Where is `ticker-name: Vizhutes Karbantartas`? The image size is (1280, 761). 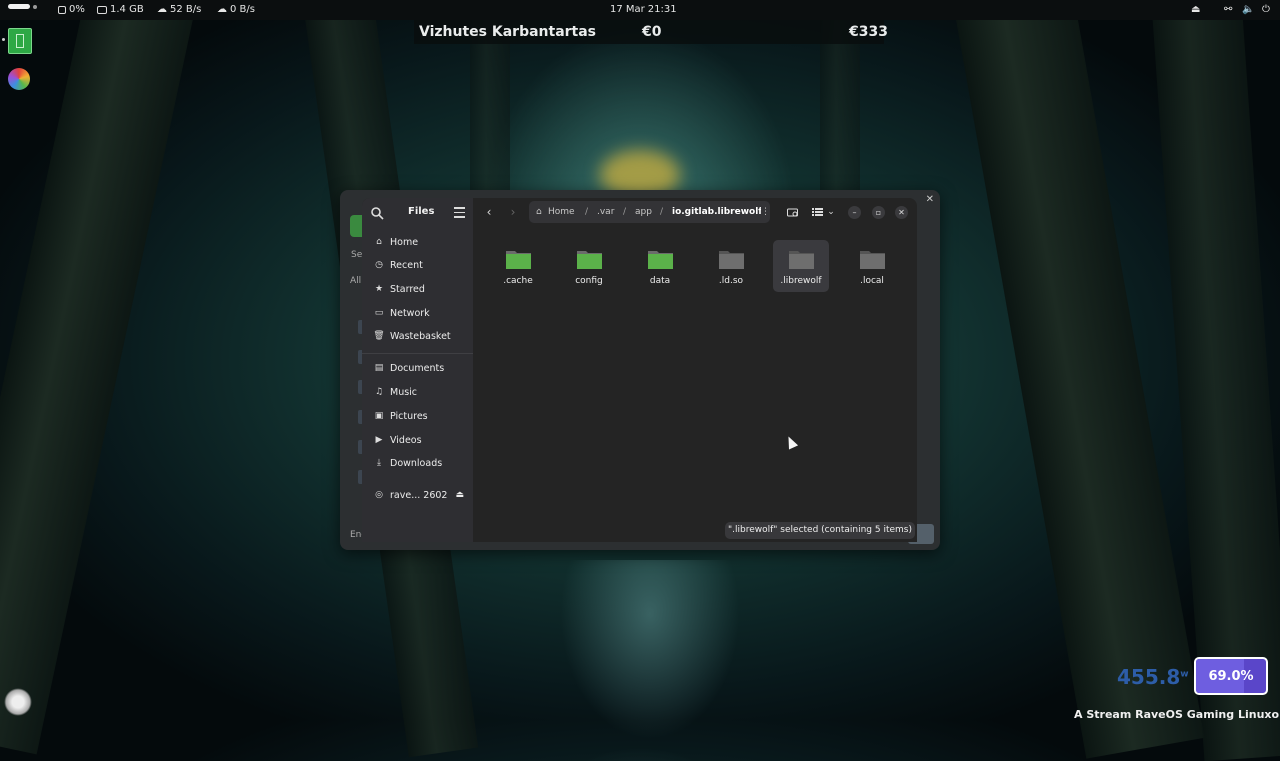
ticker-name: Vizhutes Karbantartas is located at coordinates (508, 32).